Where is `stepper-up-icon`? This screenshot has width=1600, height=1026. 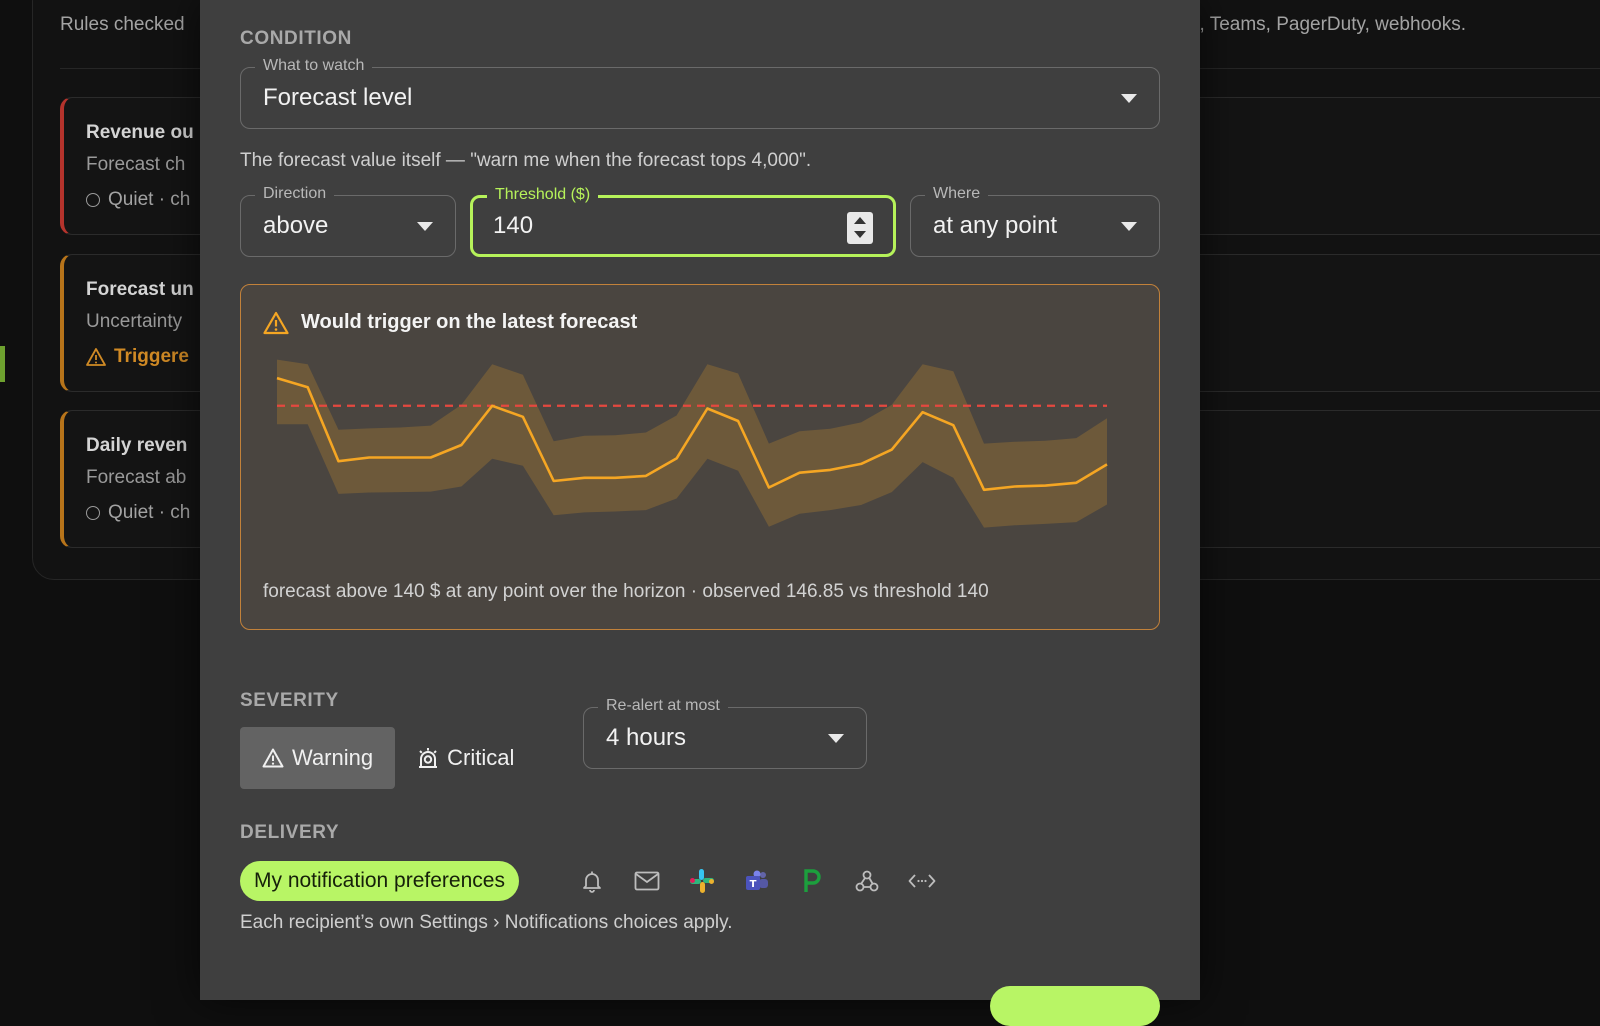 stepper-up-icon is located at coordinates (860, 220).